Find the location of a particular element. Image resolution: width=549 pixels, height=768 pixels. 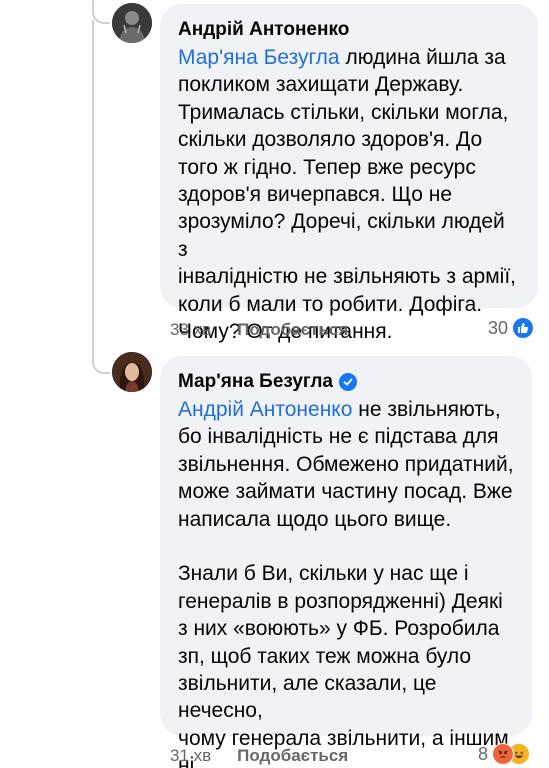

comment-author: Мар'яна Безугла is located at coordinates (255, 382).